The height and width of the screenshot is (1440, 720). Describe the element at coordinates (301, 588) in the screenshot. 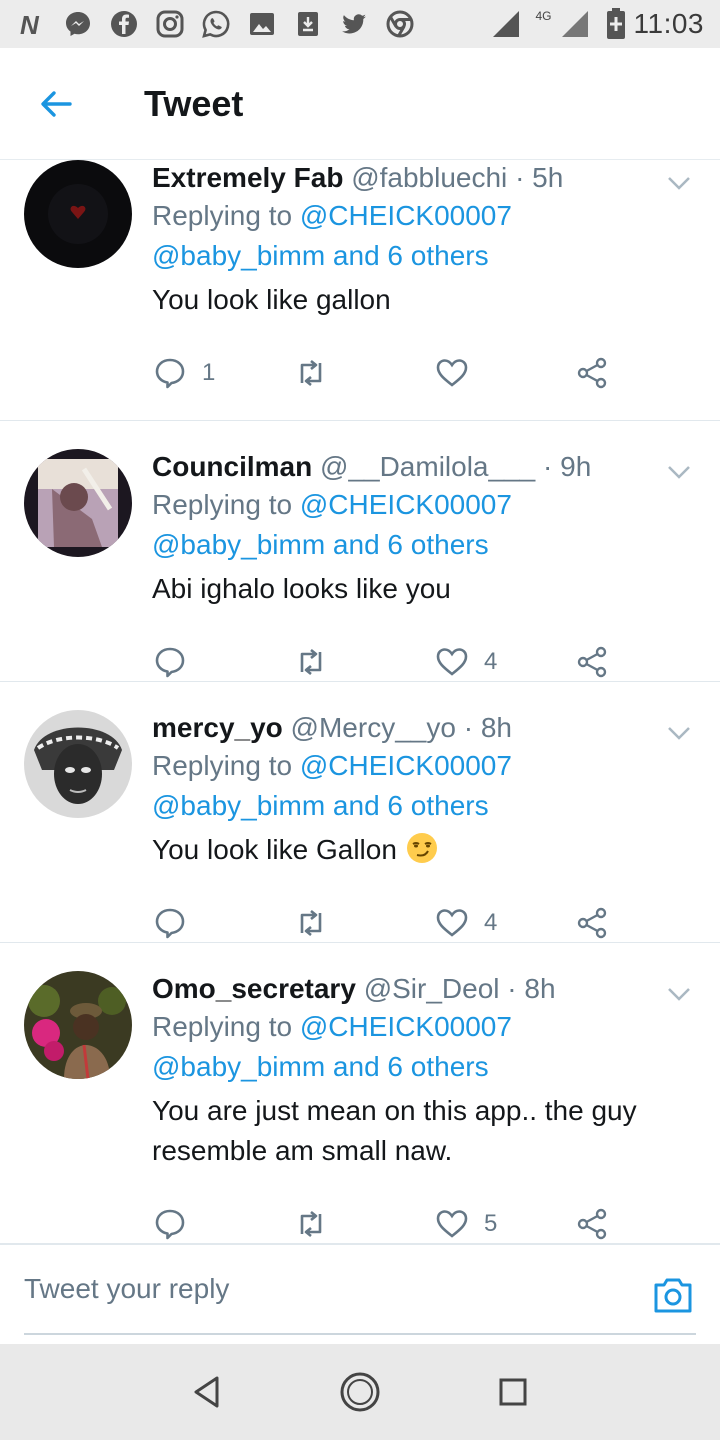

I see `tweet-text: Abi ighalo looks like you` at that location.